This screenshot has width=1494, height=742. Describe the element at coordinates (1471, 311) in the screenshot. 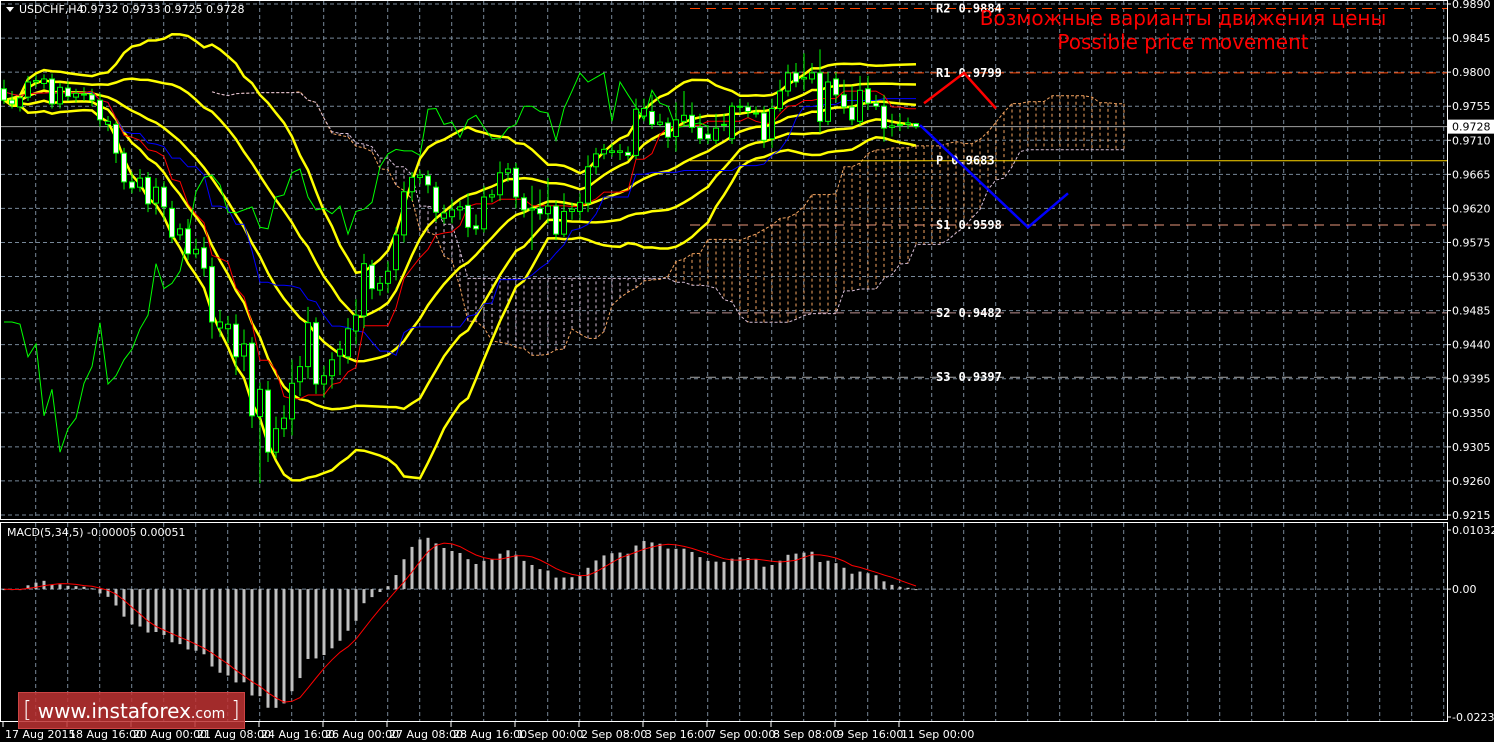

I see `price-tick-label: 0.9485` at that location.